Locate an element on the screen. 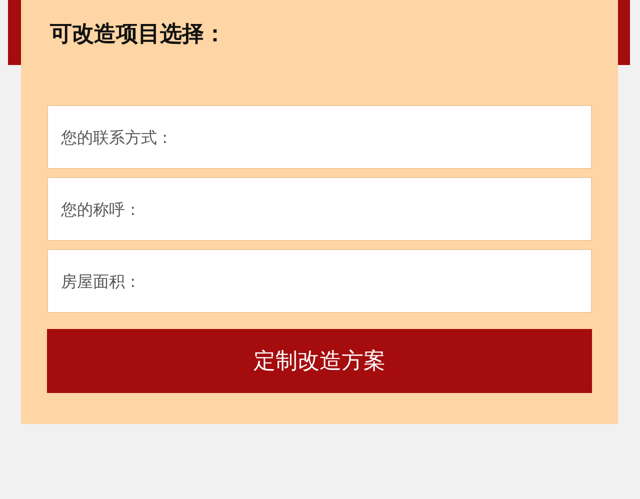 This screenshot has width=640, height=499. submit-button: 定制改造方案 is located at coordinates (319, 361).